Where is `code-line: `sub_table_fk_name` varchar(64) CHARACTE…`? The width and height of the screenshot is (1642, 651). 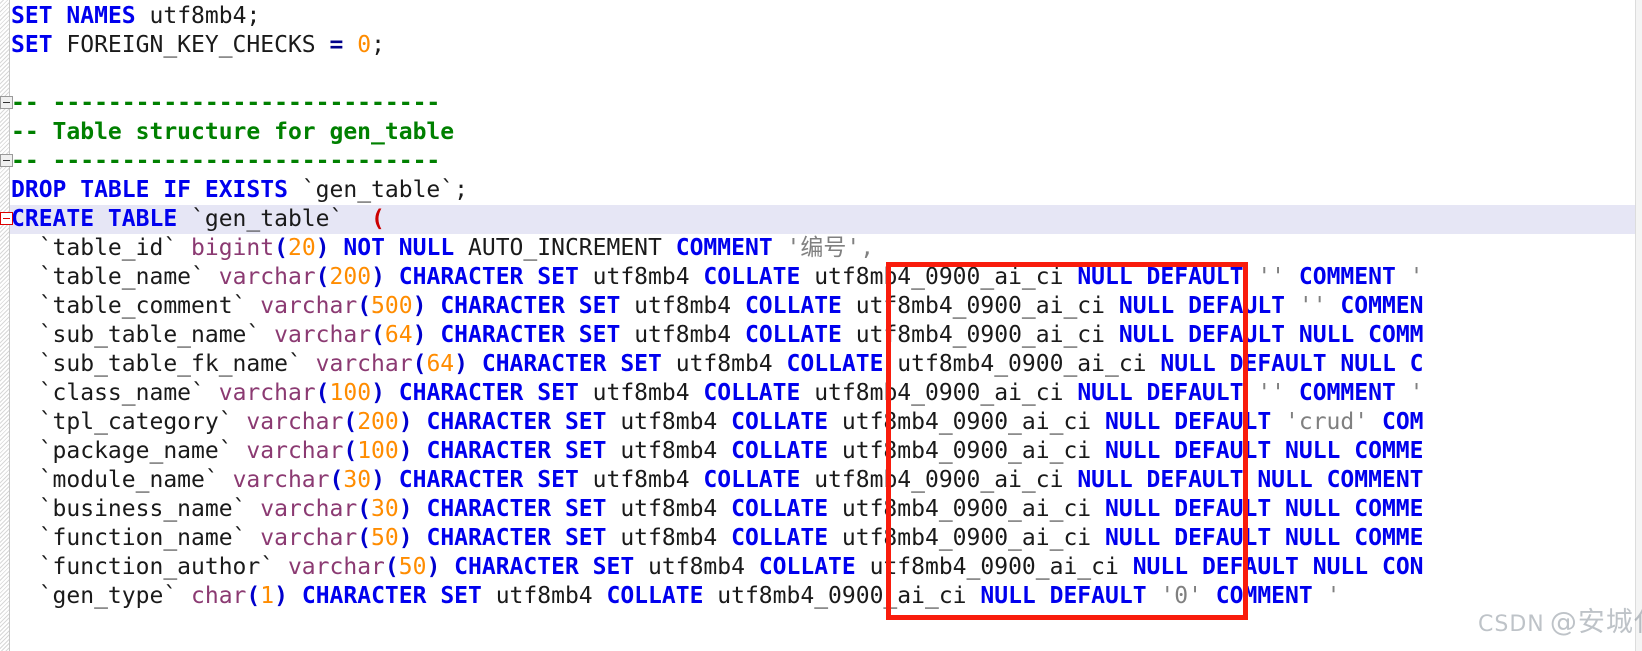
code-line: `sub_table_fk_name` varchar(64) CHARACTE… is located at coordinates (712, 364).